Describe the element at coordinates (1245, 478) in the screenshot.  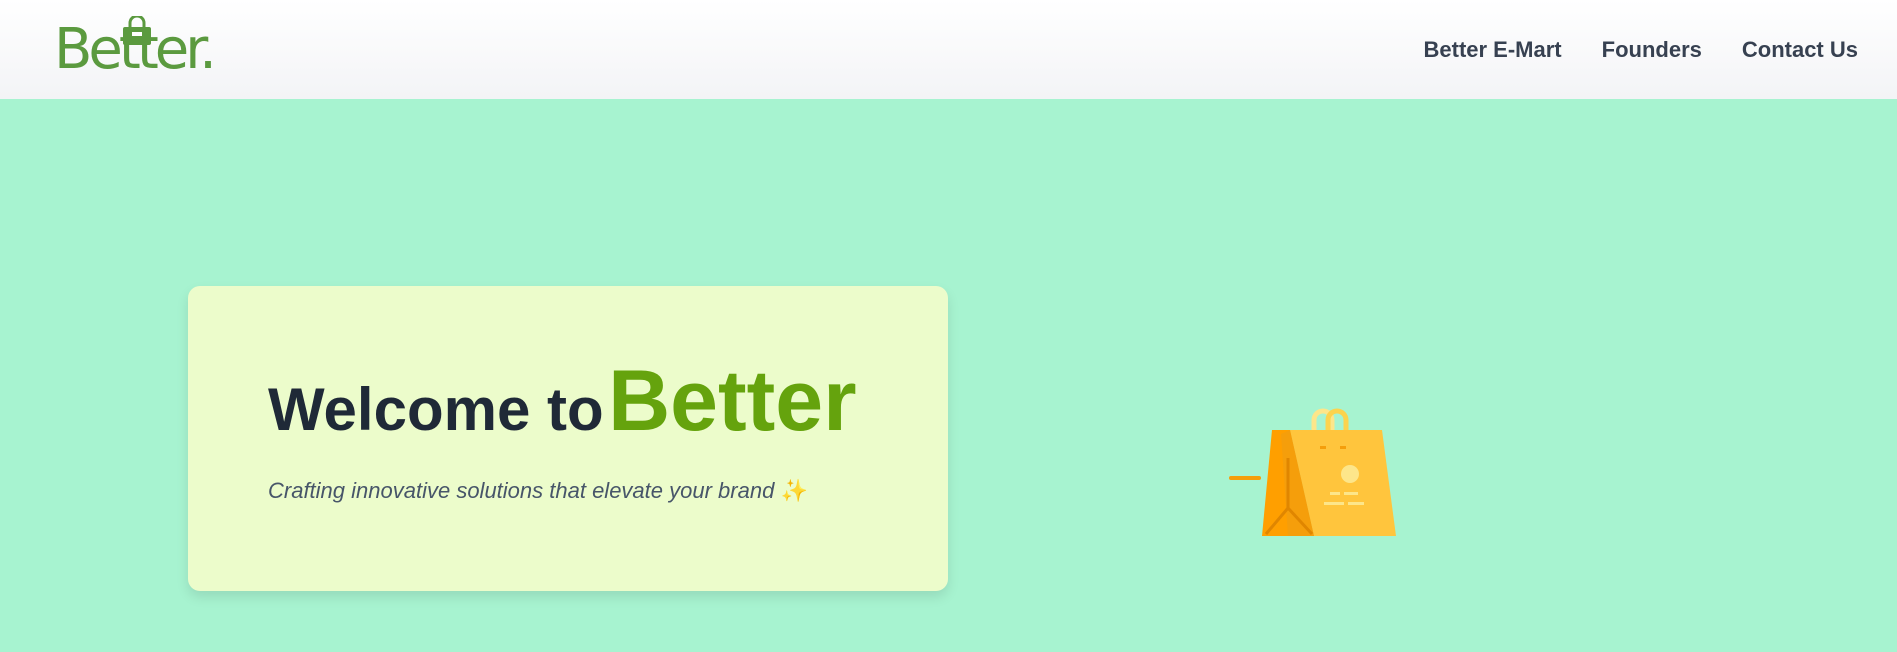
I see `motion-line` at that location.